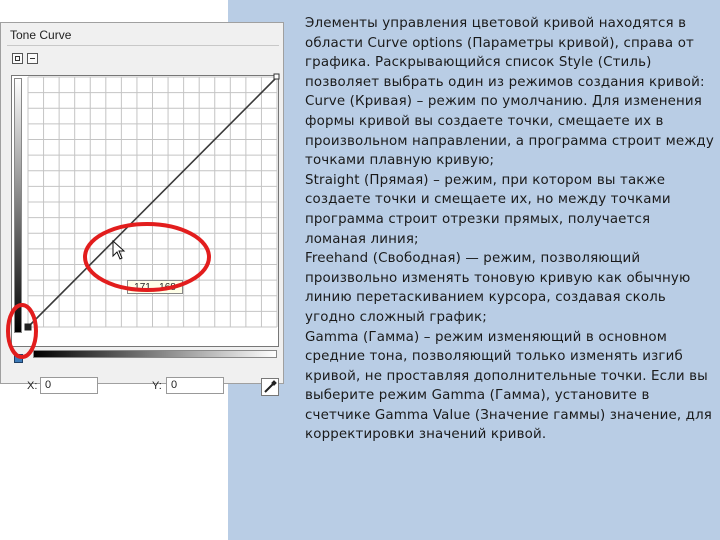  I want to click on y-label: Y:, so click(157, 386).